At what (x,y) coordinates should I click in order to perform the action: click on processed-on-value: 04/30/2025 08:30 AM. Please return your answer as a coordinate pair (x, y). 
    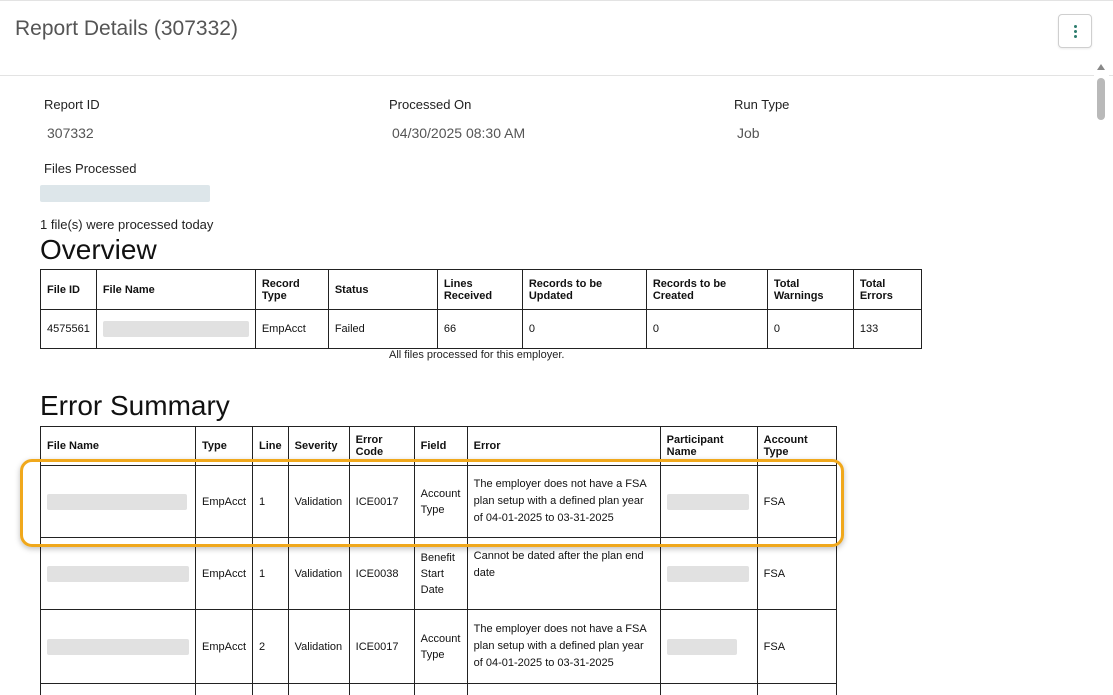
    Looking at the image, I should click on (459, 133).